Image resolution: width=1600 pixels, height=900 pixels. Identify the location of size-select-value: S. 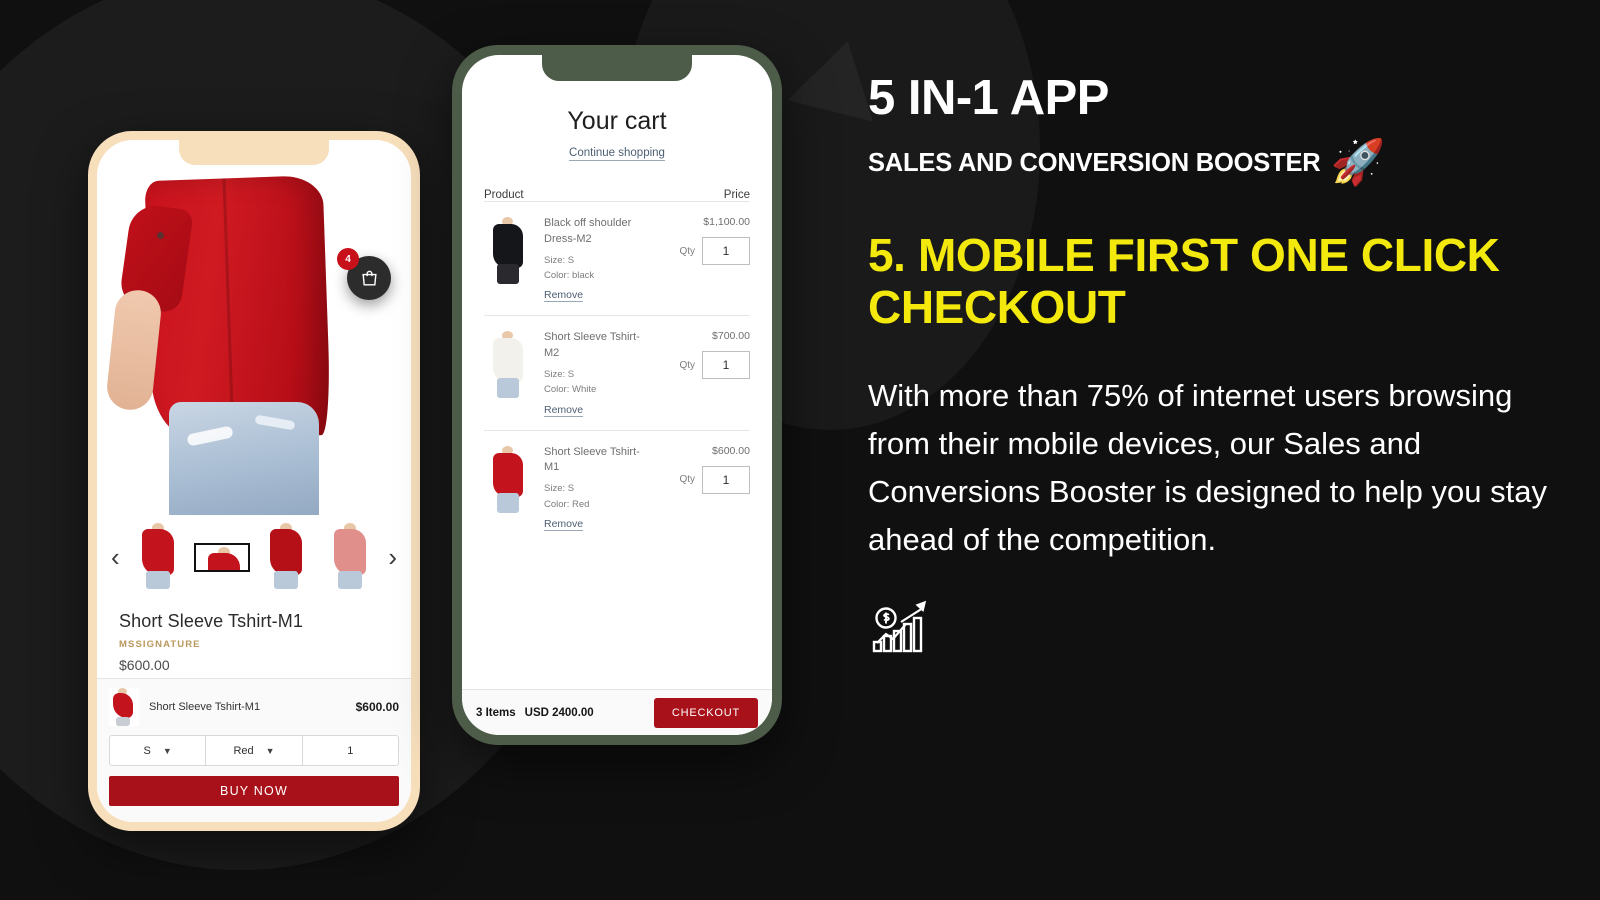
(147, 750).